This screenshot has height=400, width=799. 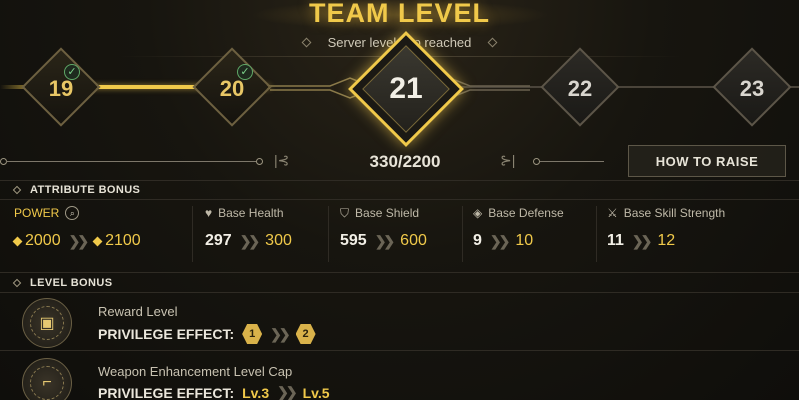 What do you see at coordinates (345, 212) in the screenshot?
I see `shield-icon: ⛉` at bounding box center [345, 212].